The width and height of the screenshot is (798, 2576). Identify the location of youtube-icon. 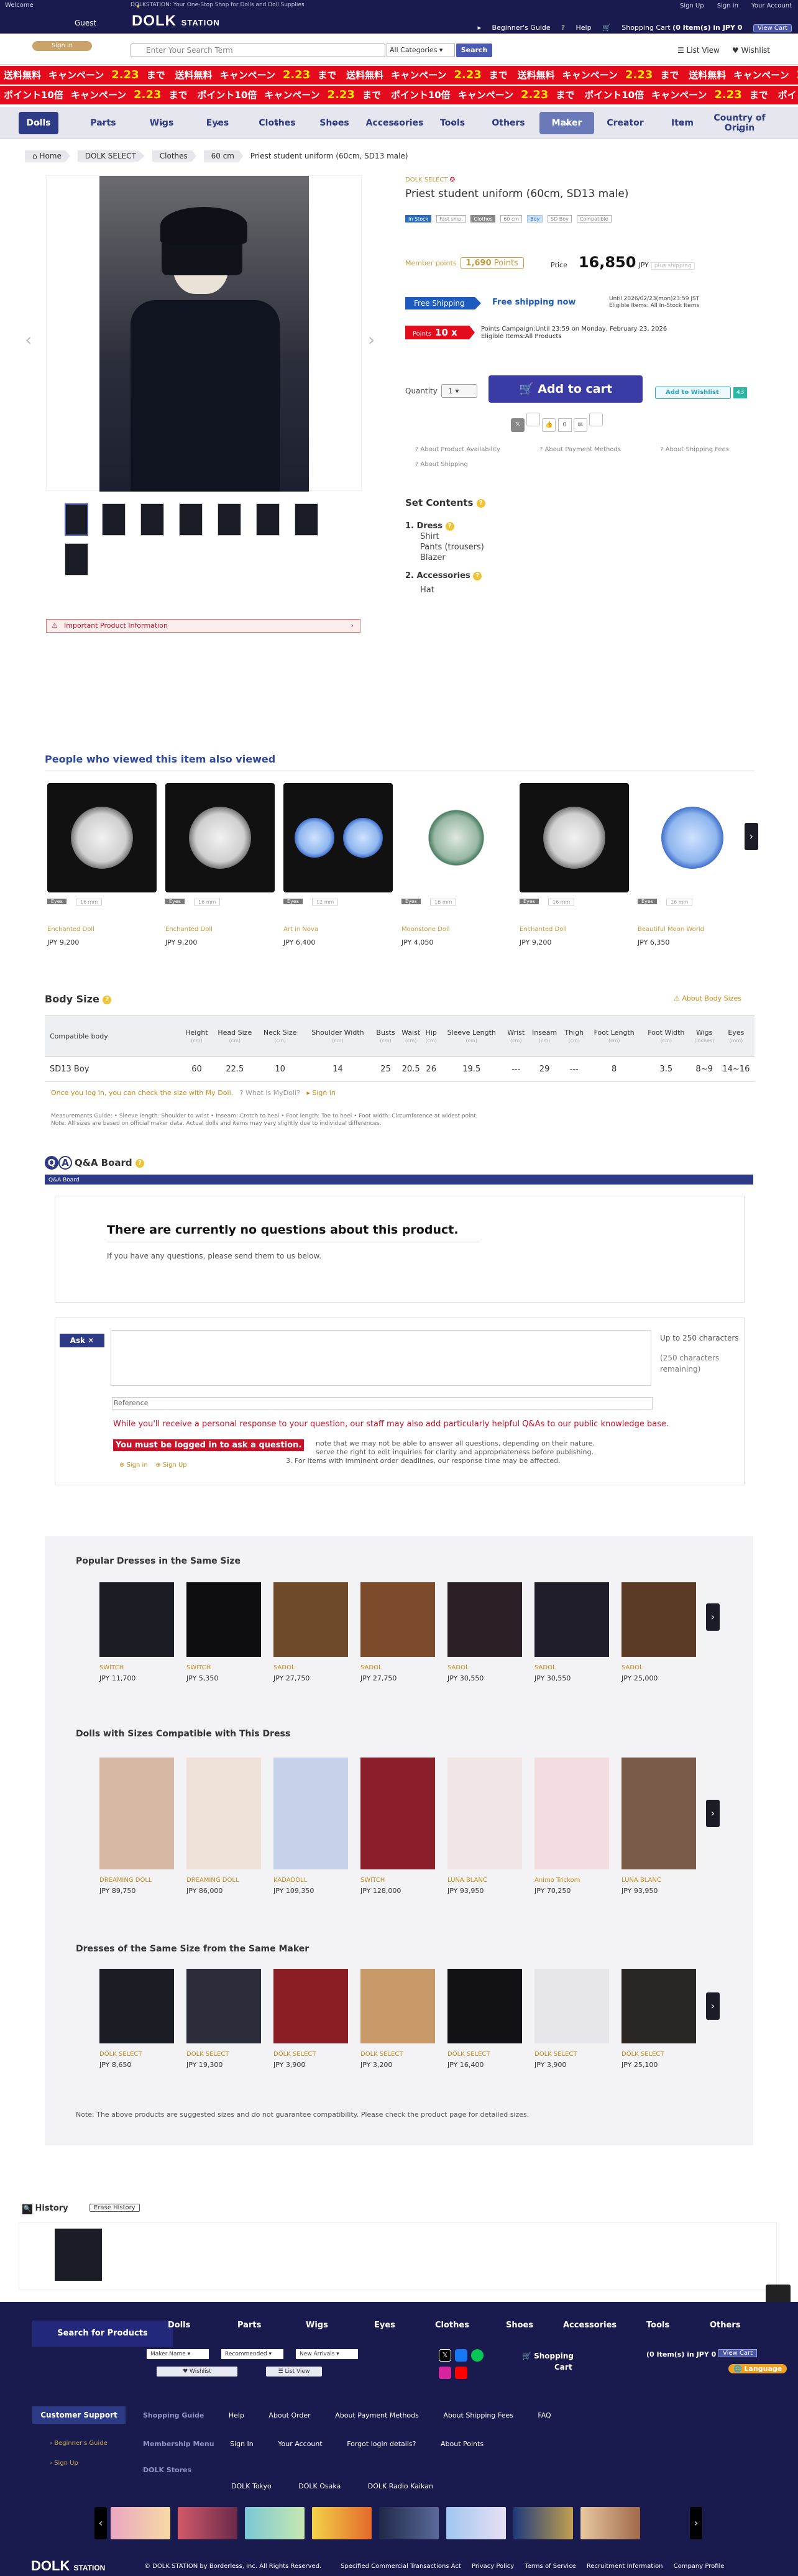
(461, 2373).